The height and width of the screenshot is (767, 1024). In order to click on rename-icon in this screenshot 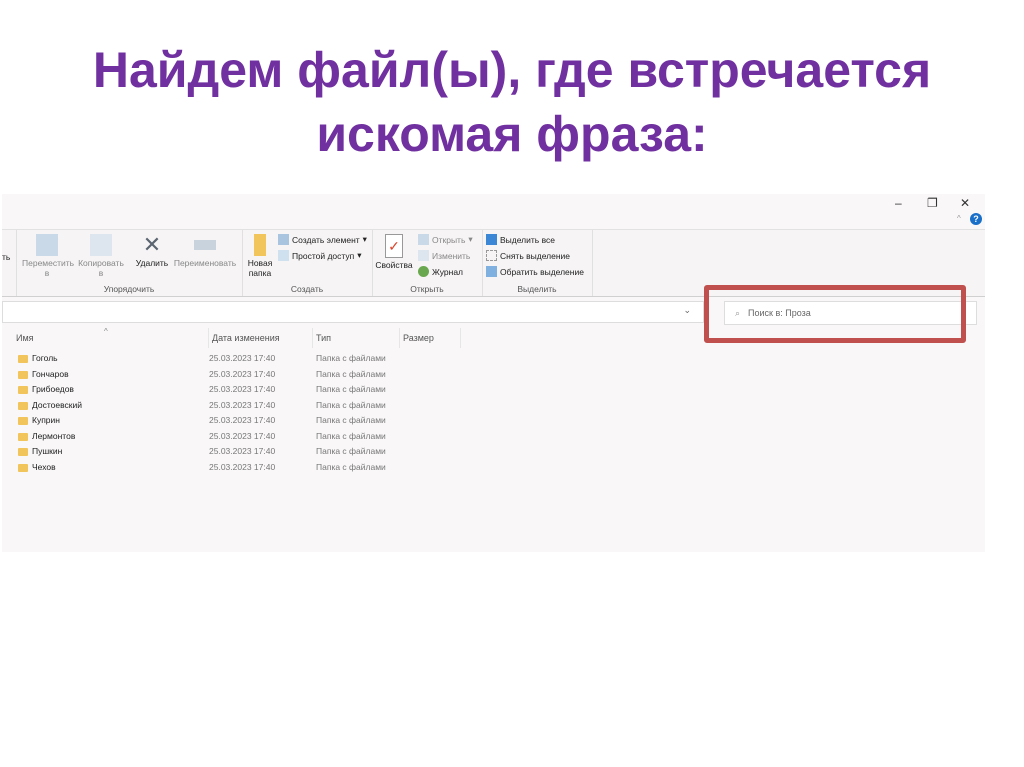, I will do `click(205, 245)`.